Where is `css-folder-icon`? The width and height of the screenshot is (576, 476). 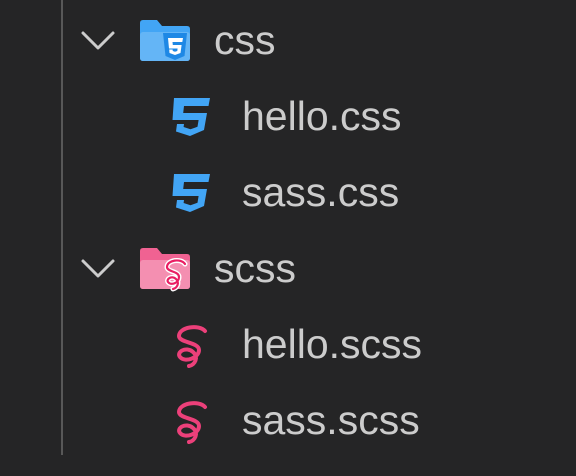 css-folder-icon is located at coordinates (165, 40).